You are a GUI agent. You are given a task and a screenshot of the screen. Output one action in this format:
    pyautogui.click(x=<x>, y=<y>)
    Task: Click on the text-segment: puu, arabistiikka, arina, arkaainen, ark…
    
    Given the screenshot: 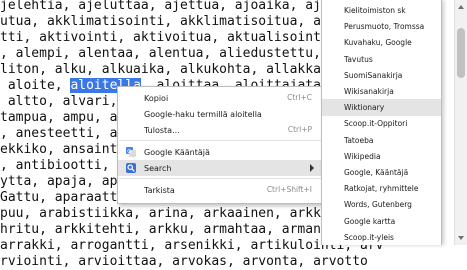 What is the action you would take?
    pyautogui.click(x=188, y=213)
    